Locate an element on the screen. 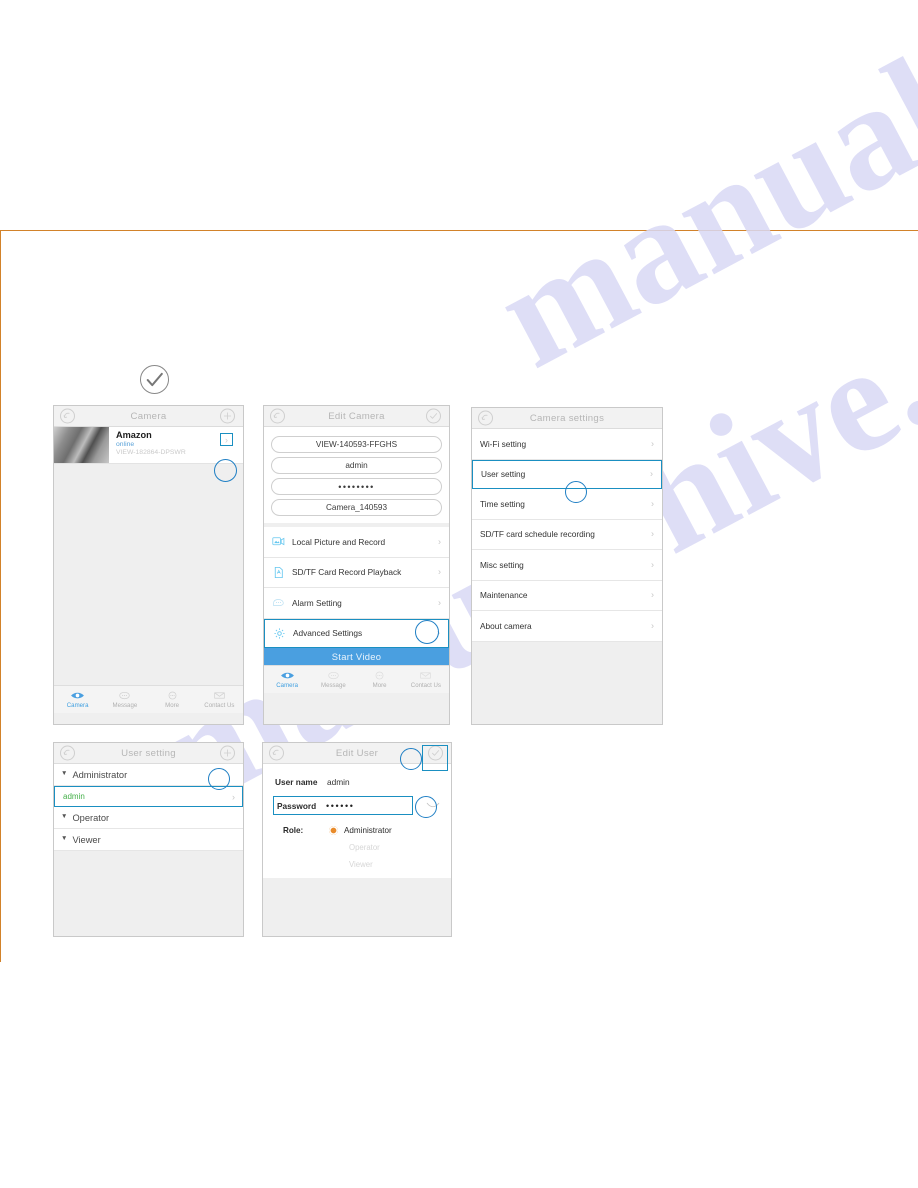 This screenshot has width=918, height=1188. uid-field: VIEW-140593-FFGHS is located at coordinates (356, 444).